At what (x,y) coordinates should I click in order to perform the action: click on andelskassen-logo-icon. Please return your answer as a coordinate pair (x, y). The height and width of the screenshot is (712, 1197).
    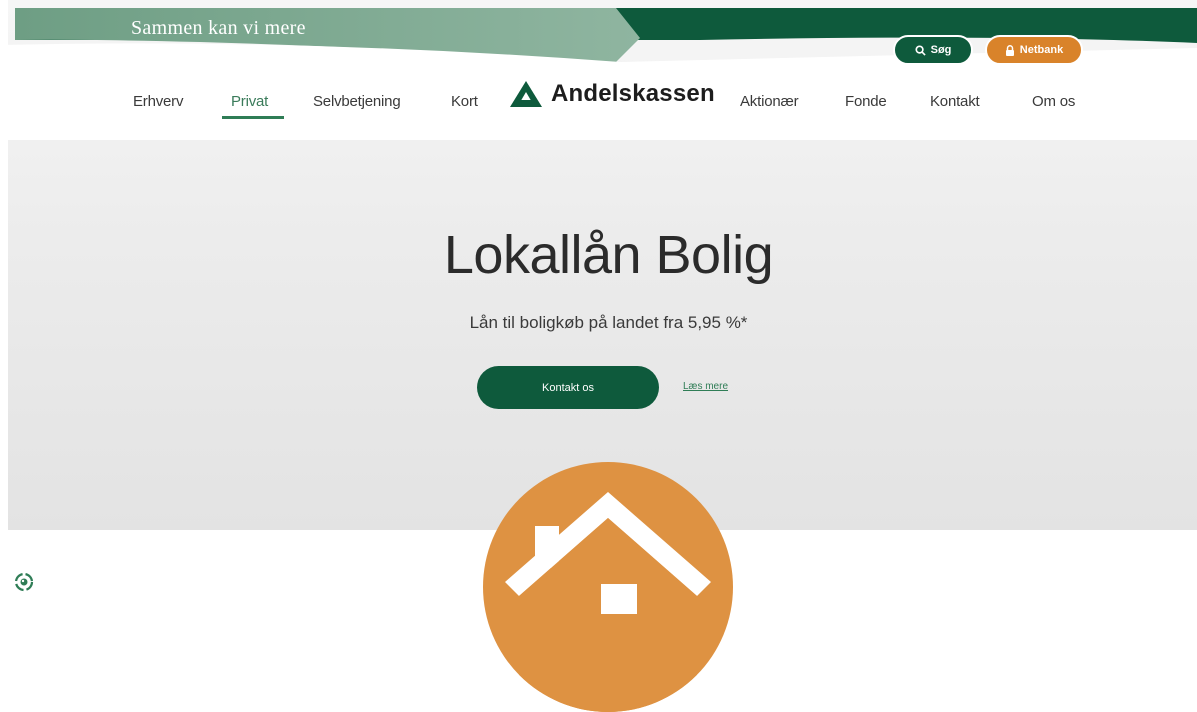
    Looking at the image, I should click on (526, 94).